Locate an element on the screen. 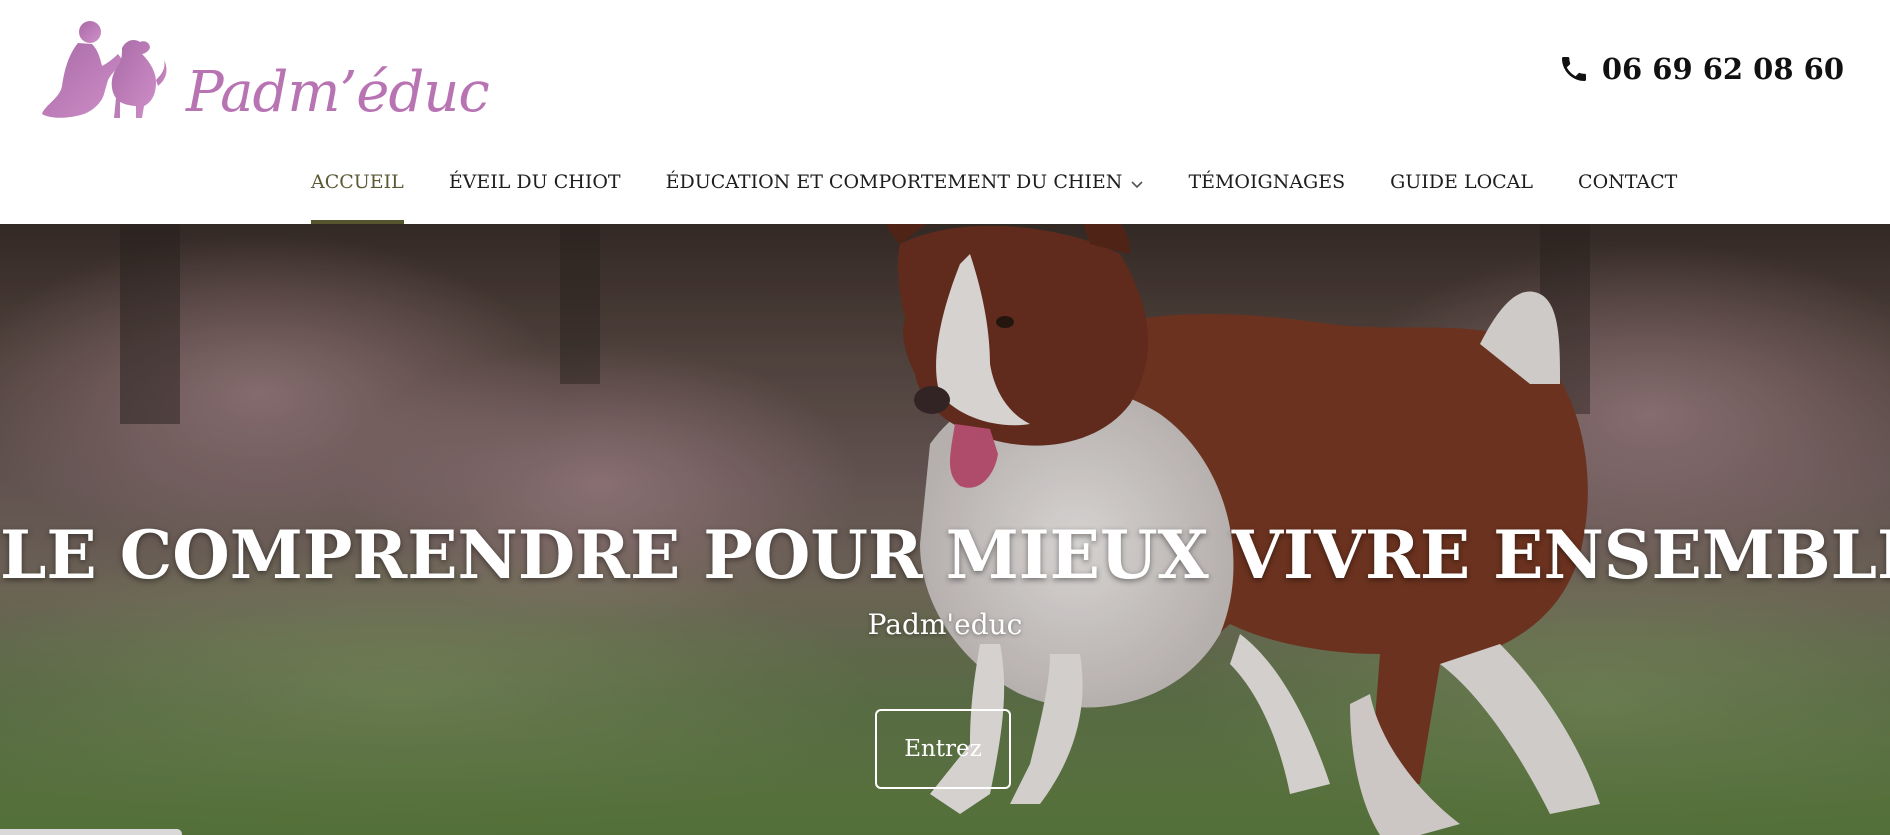  header-phone: 06 69 62 08 60 is located at coordinates (1701, 69).